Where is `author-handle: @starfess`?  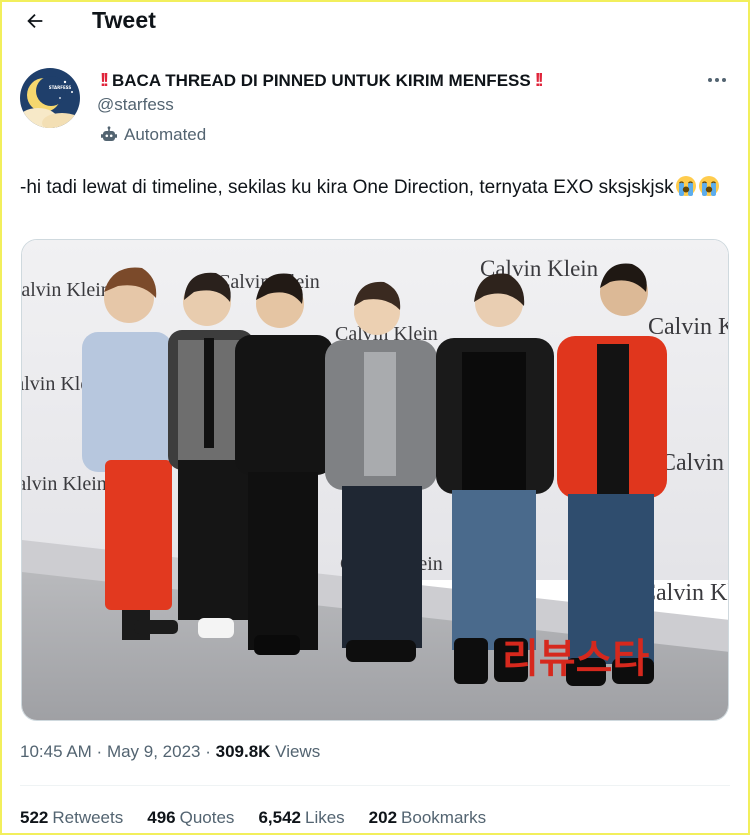
author-handle: @starfess is located at coordinates (135, 105).